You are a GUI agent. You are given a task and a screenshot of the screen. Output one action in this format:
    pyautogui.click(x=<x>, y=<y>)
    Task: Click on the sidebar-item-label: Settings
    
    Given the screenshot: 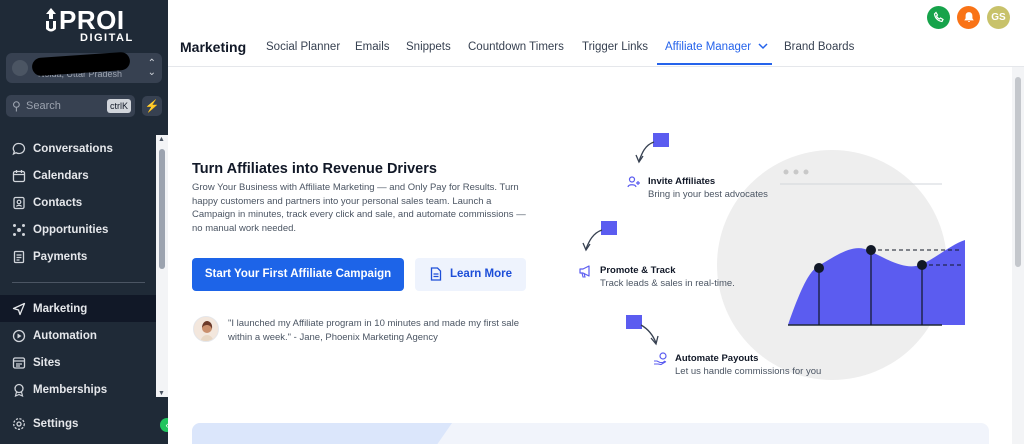 What is the action you would take?
    pyautogui.click(x=56, y=423)
    